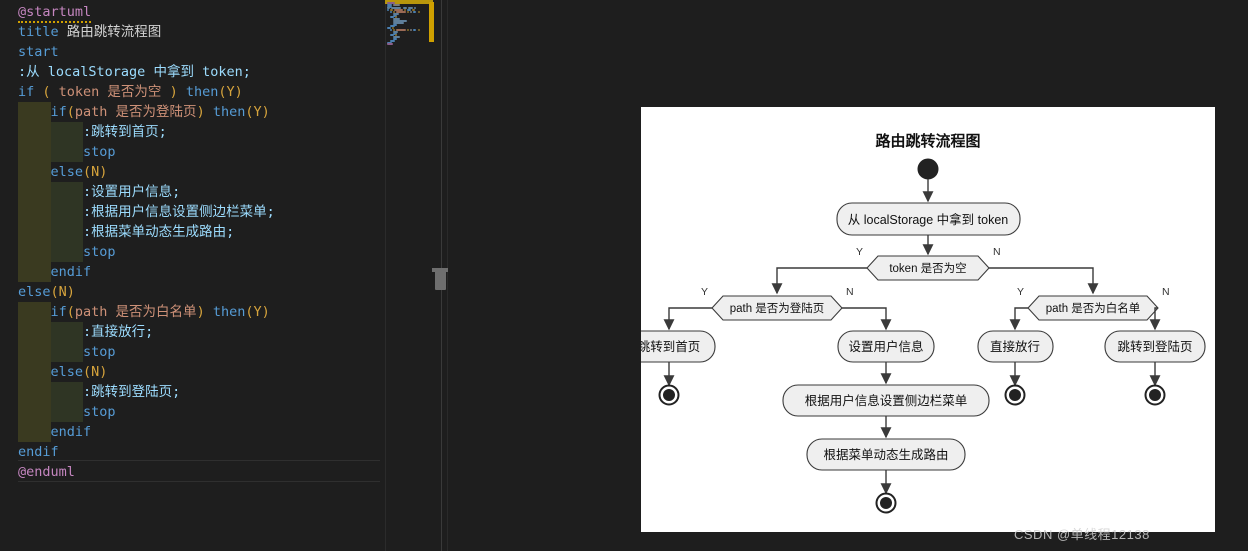 Image resolution: width=1248 pixels, height=551 pixels. Describe the element at coordinates (174, 72) in the screenshot. I see `code-token: 中拿到` at that location.